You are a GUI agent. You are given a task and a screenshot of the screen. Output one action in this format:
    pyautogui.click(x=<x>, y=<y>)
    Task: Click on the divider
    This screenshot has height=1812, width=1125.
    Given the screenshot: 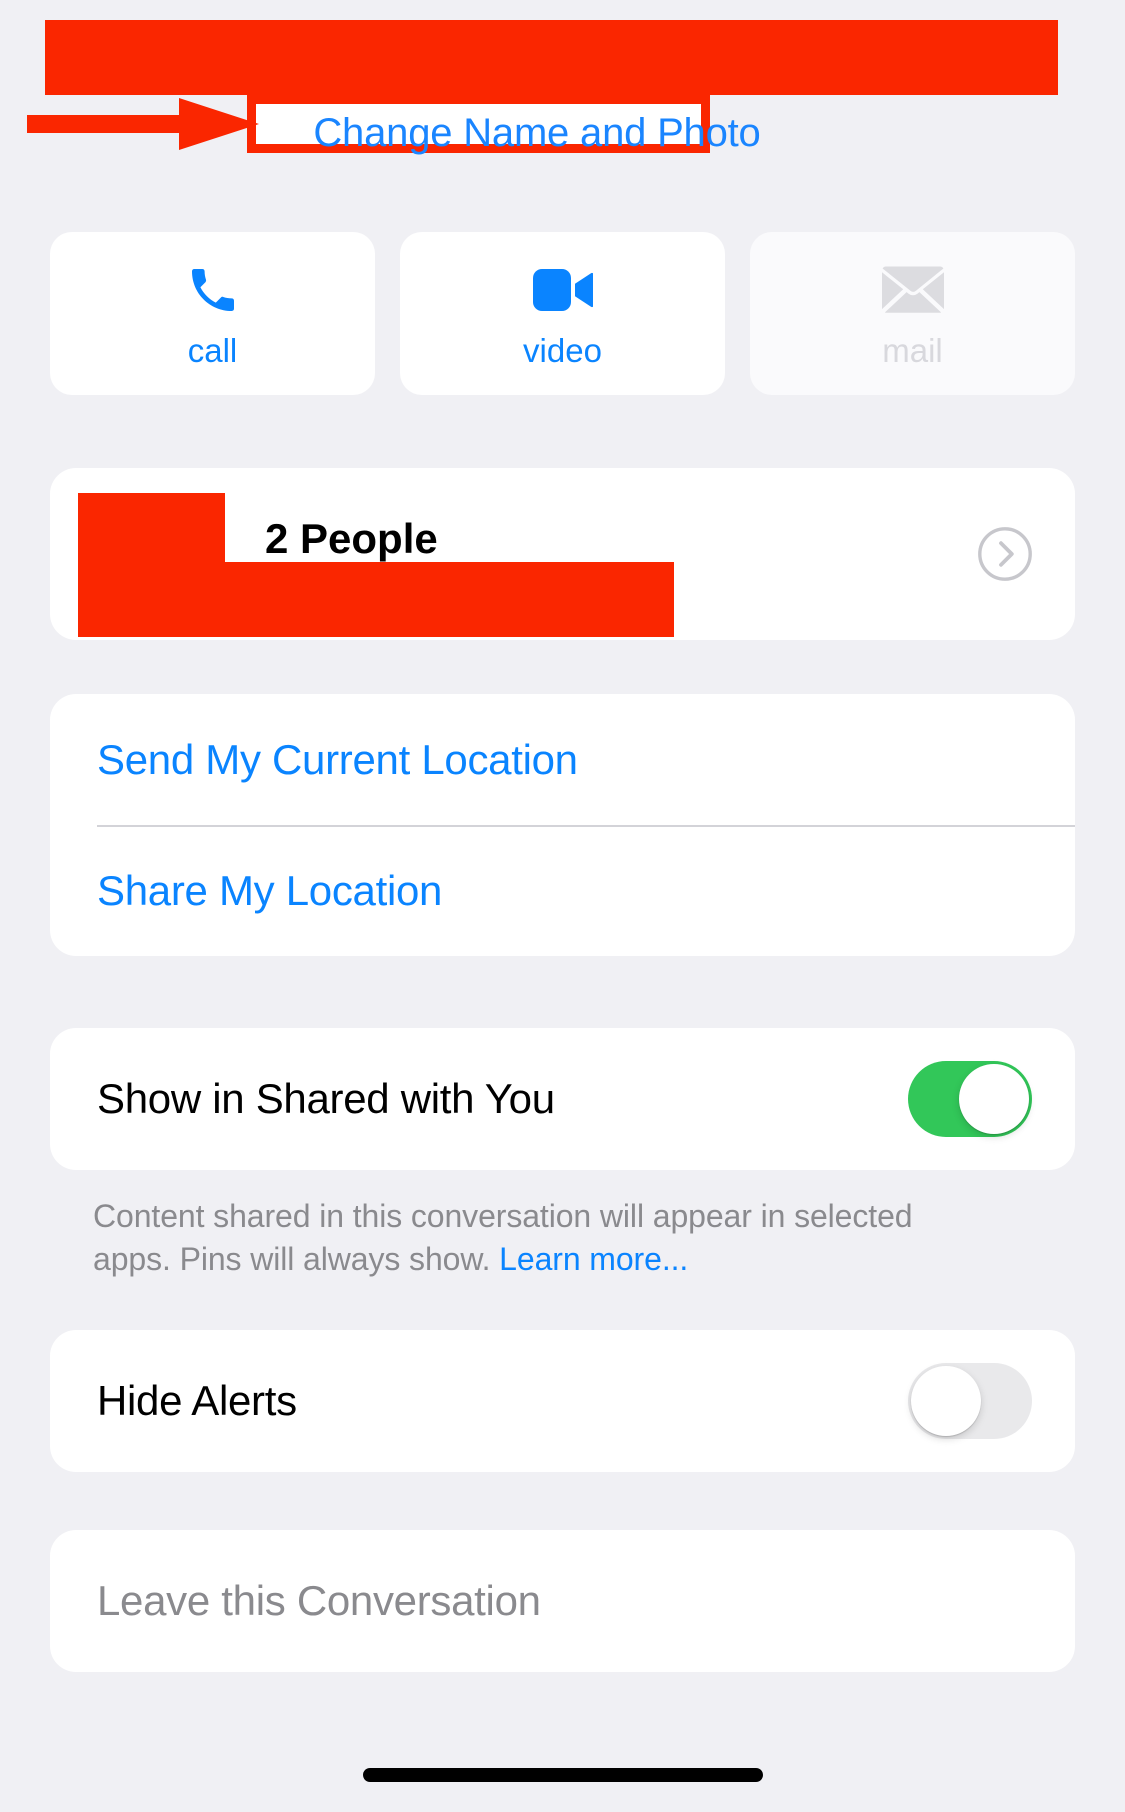 What is the action you would take?
    pyautogui.click(x=586, y=826)
    